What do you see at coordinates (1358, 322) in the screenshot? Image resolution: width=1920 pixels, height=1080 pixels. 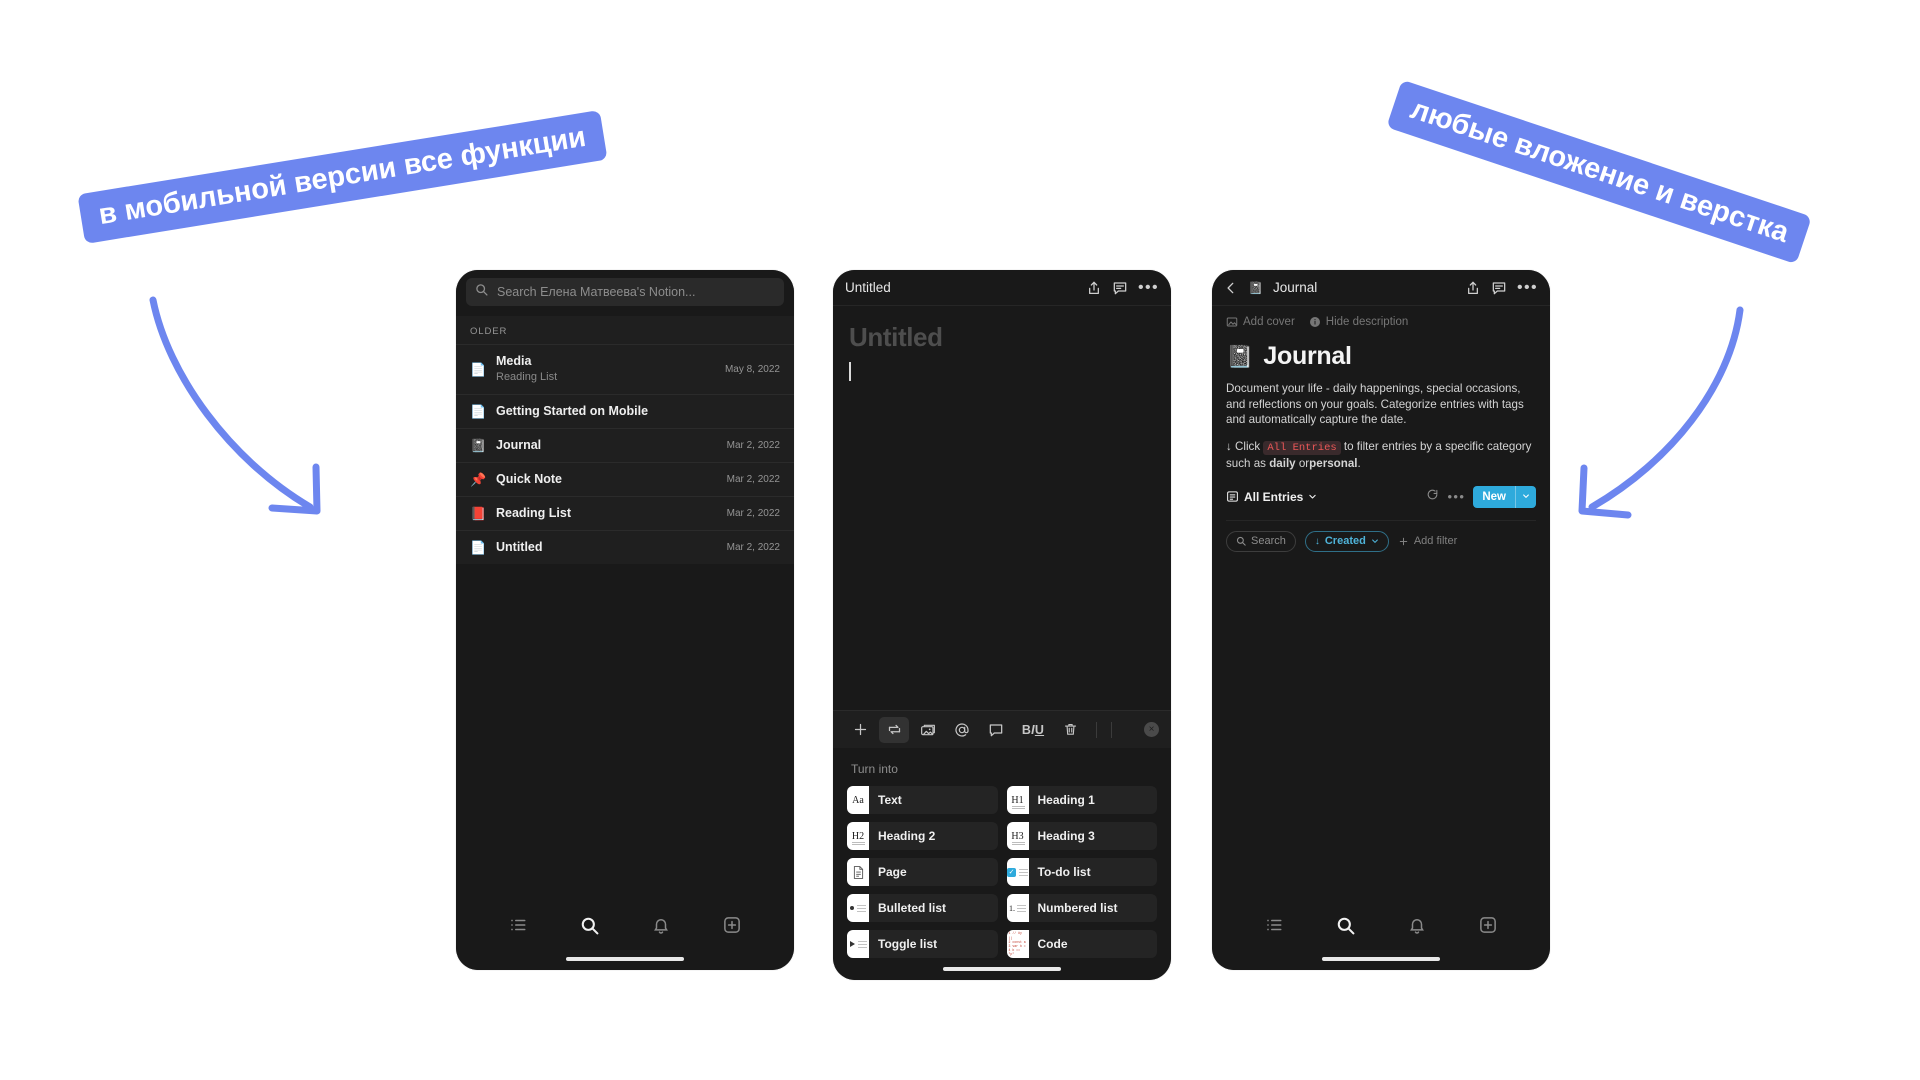 I see `hide-description-button: Hide description` at bounding box center [1358, 322].